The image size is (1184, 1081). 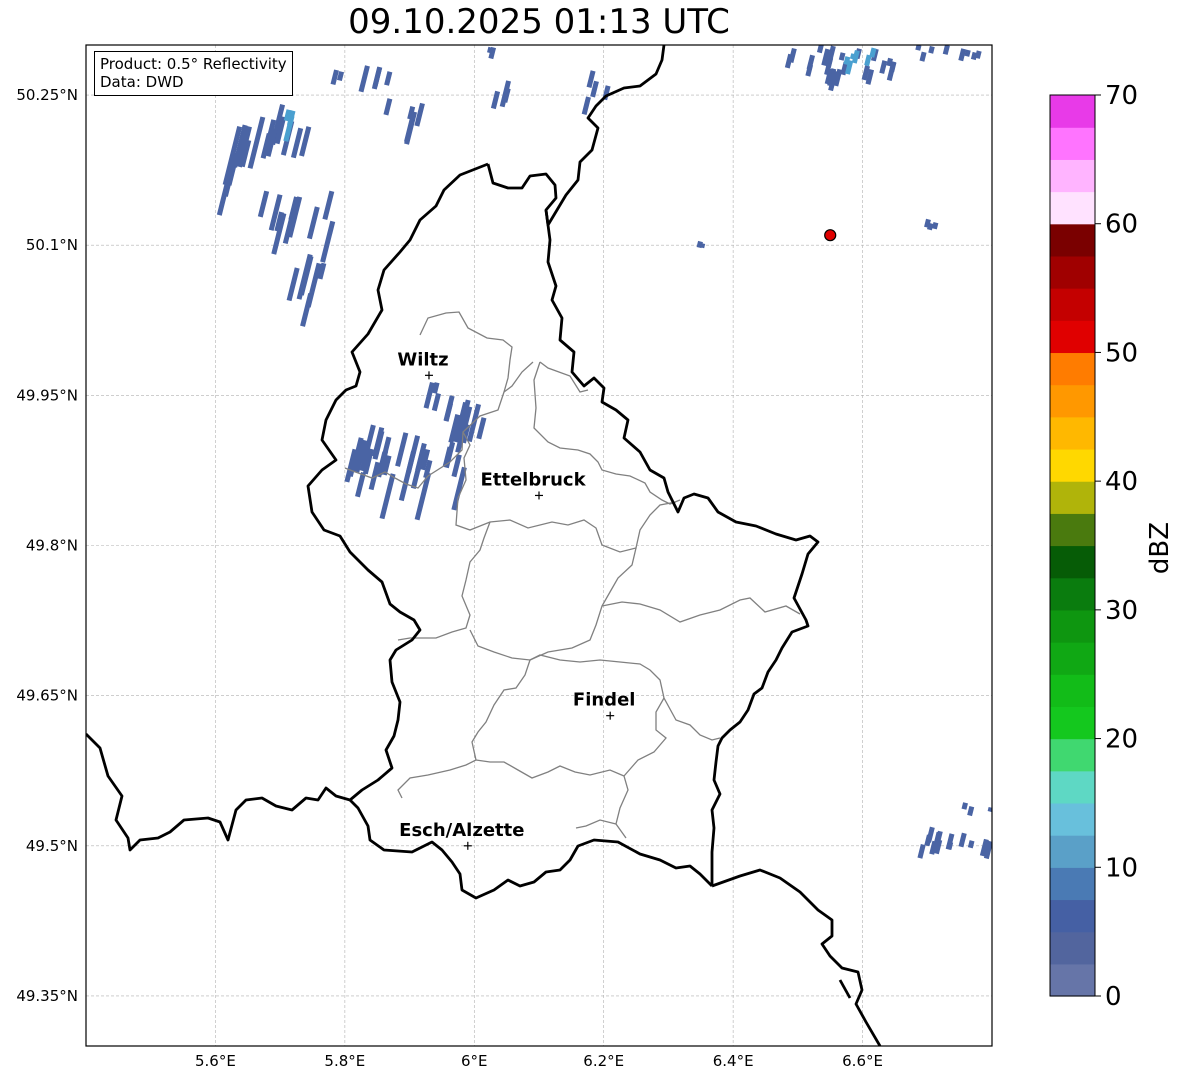 I want to click on lat-tick-label: 50.1°N, so click(x=52, y=245).